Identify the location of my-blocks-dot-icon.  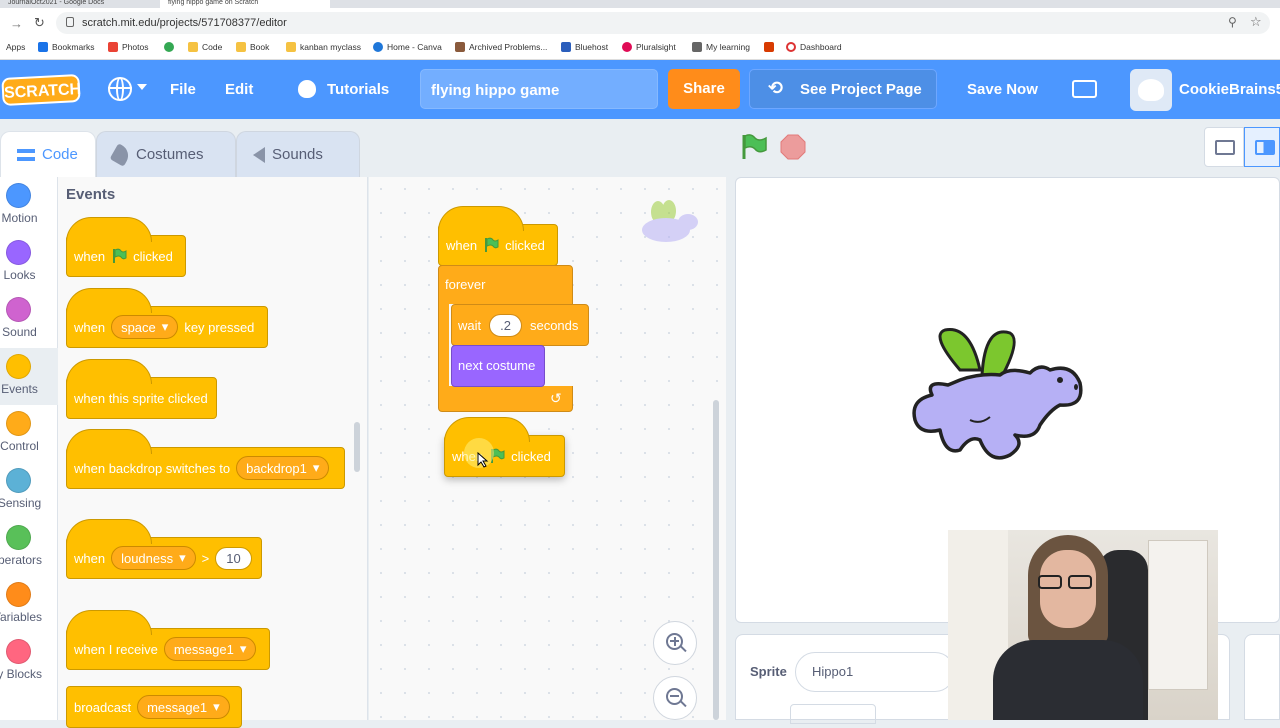
(18, 651).